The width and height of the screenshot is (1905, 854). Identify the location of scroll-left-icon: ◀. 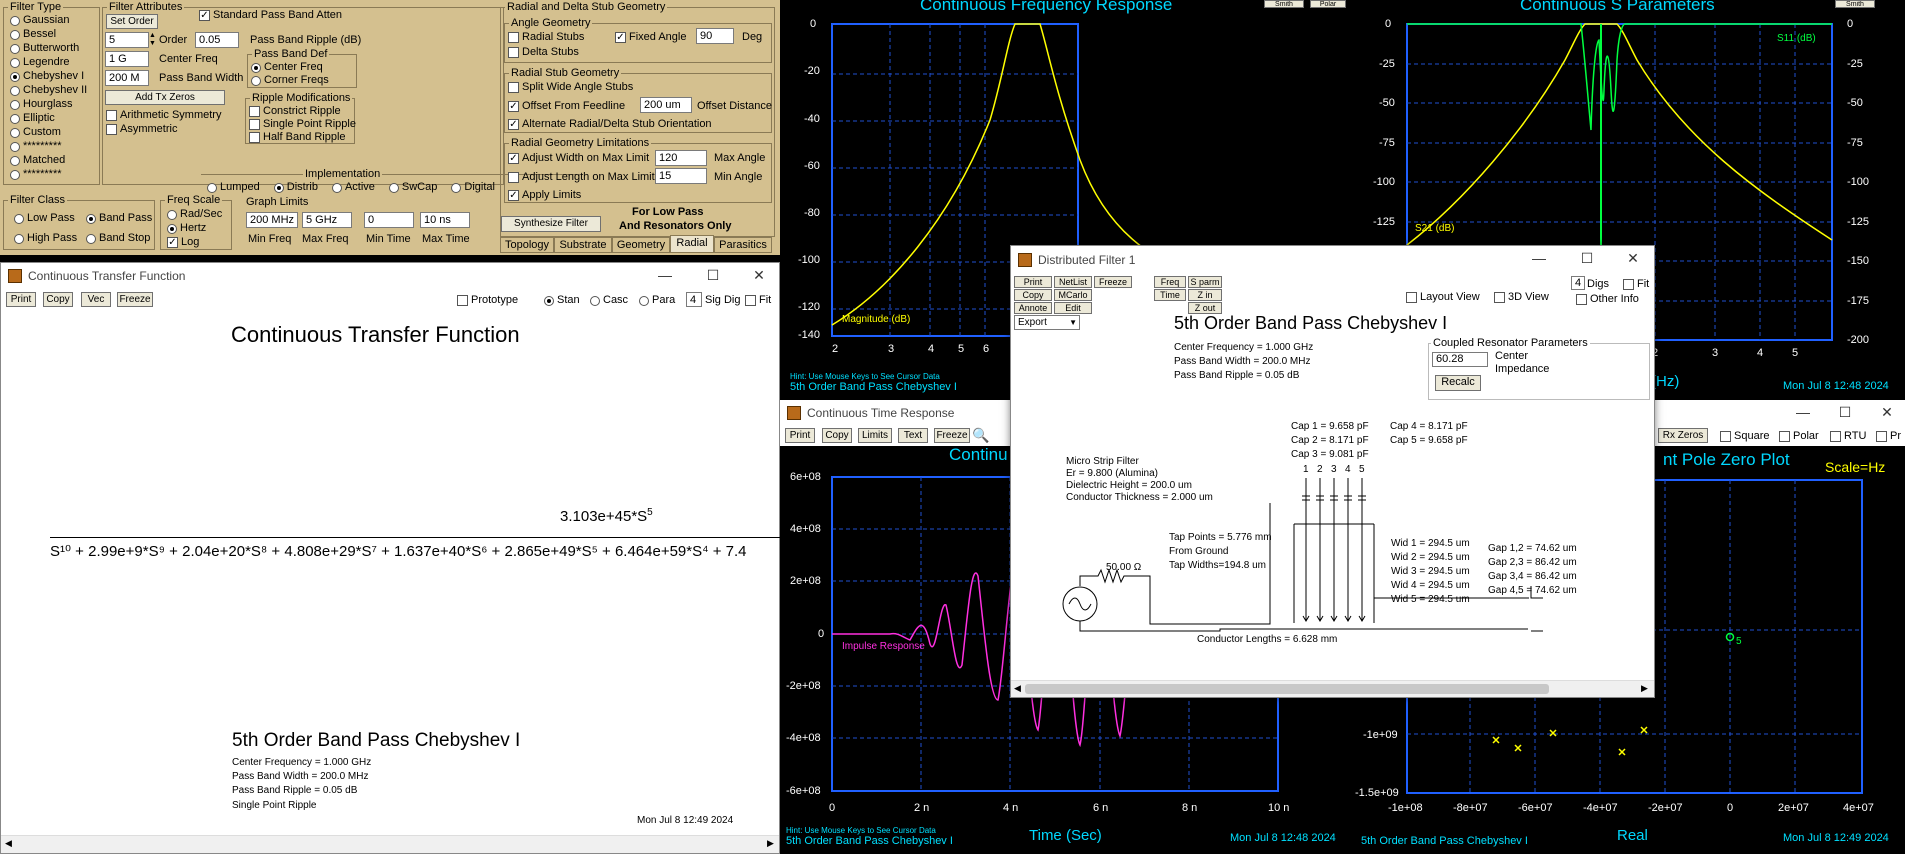
(8, 843).